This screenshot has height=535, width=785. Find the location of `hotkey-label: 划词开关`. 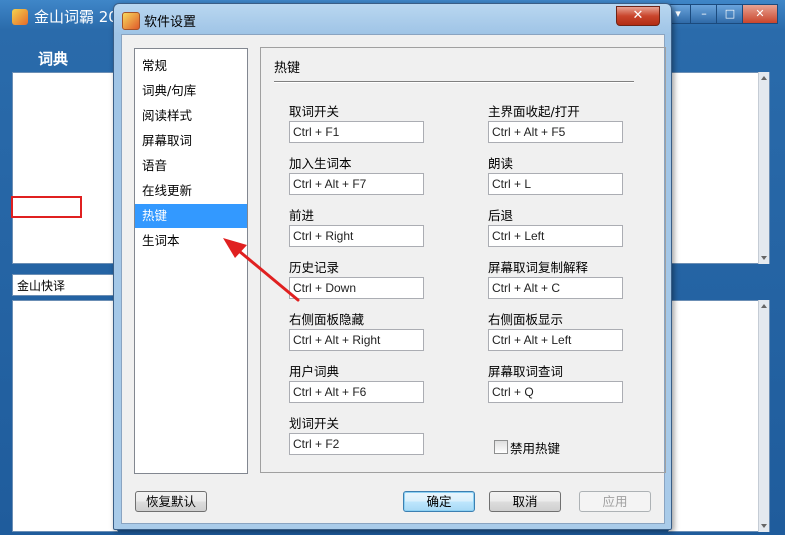

hotkey-label: 划词开关 is located at coordinates (314, 423).